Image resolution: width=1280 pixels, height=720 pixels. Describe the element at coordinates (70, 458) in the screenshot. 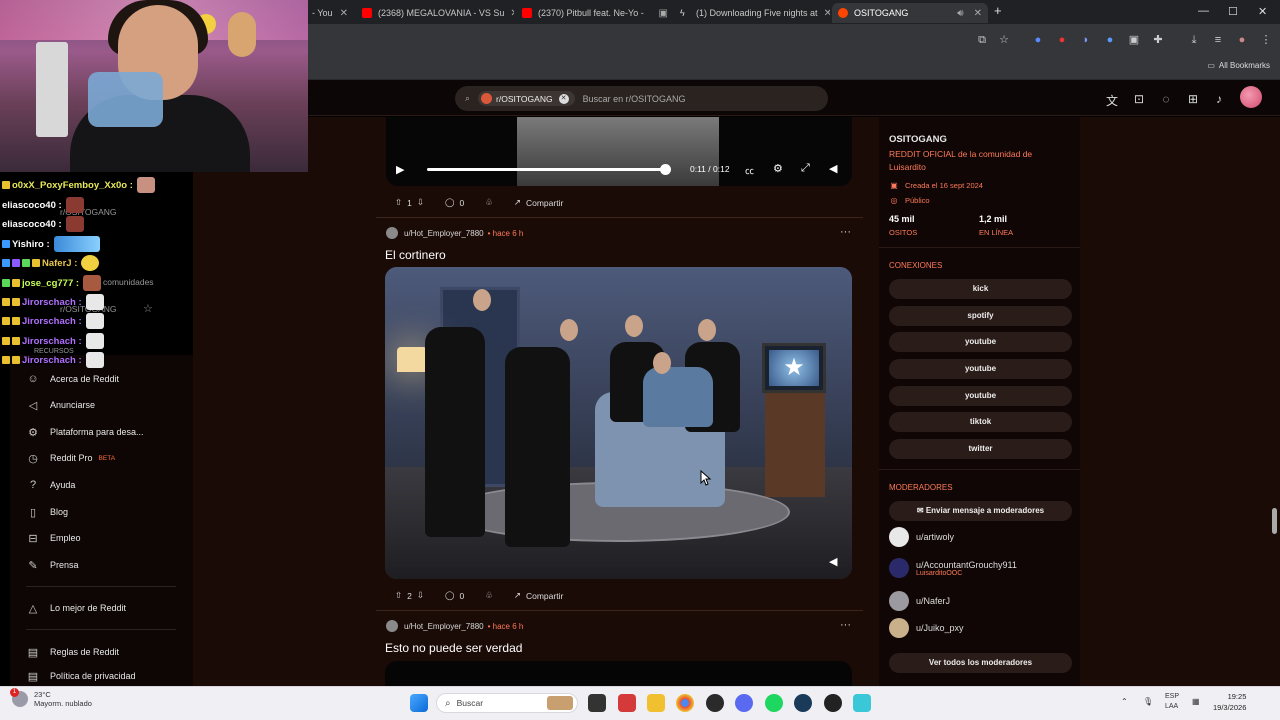

I see `sidebar-item-reddit-pro: ◷ Reddit Pro BETA` at that location.